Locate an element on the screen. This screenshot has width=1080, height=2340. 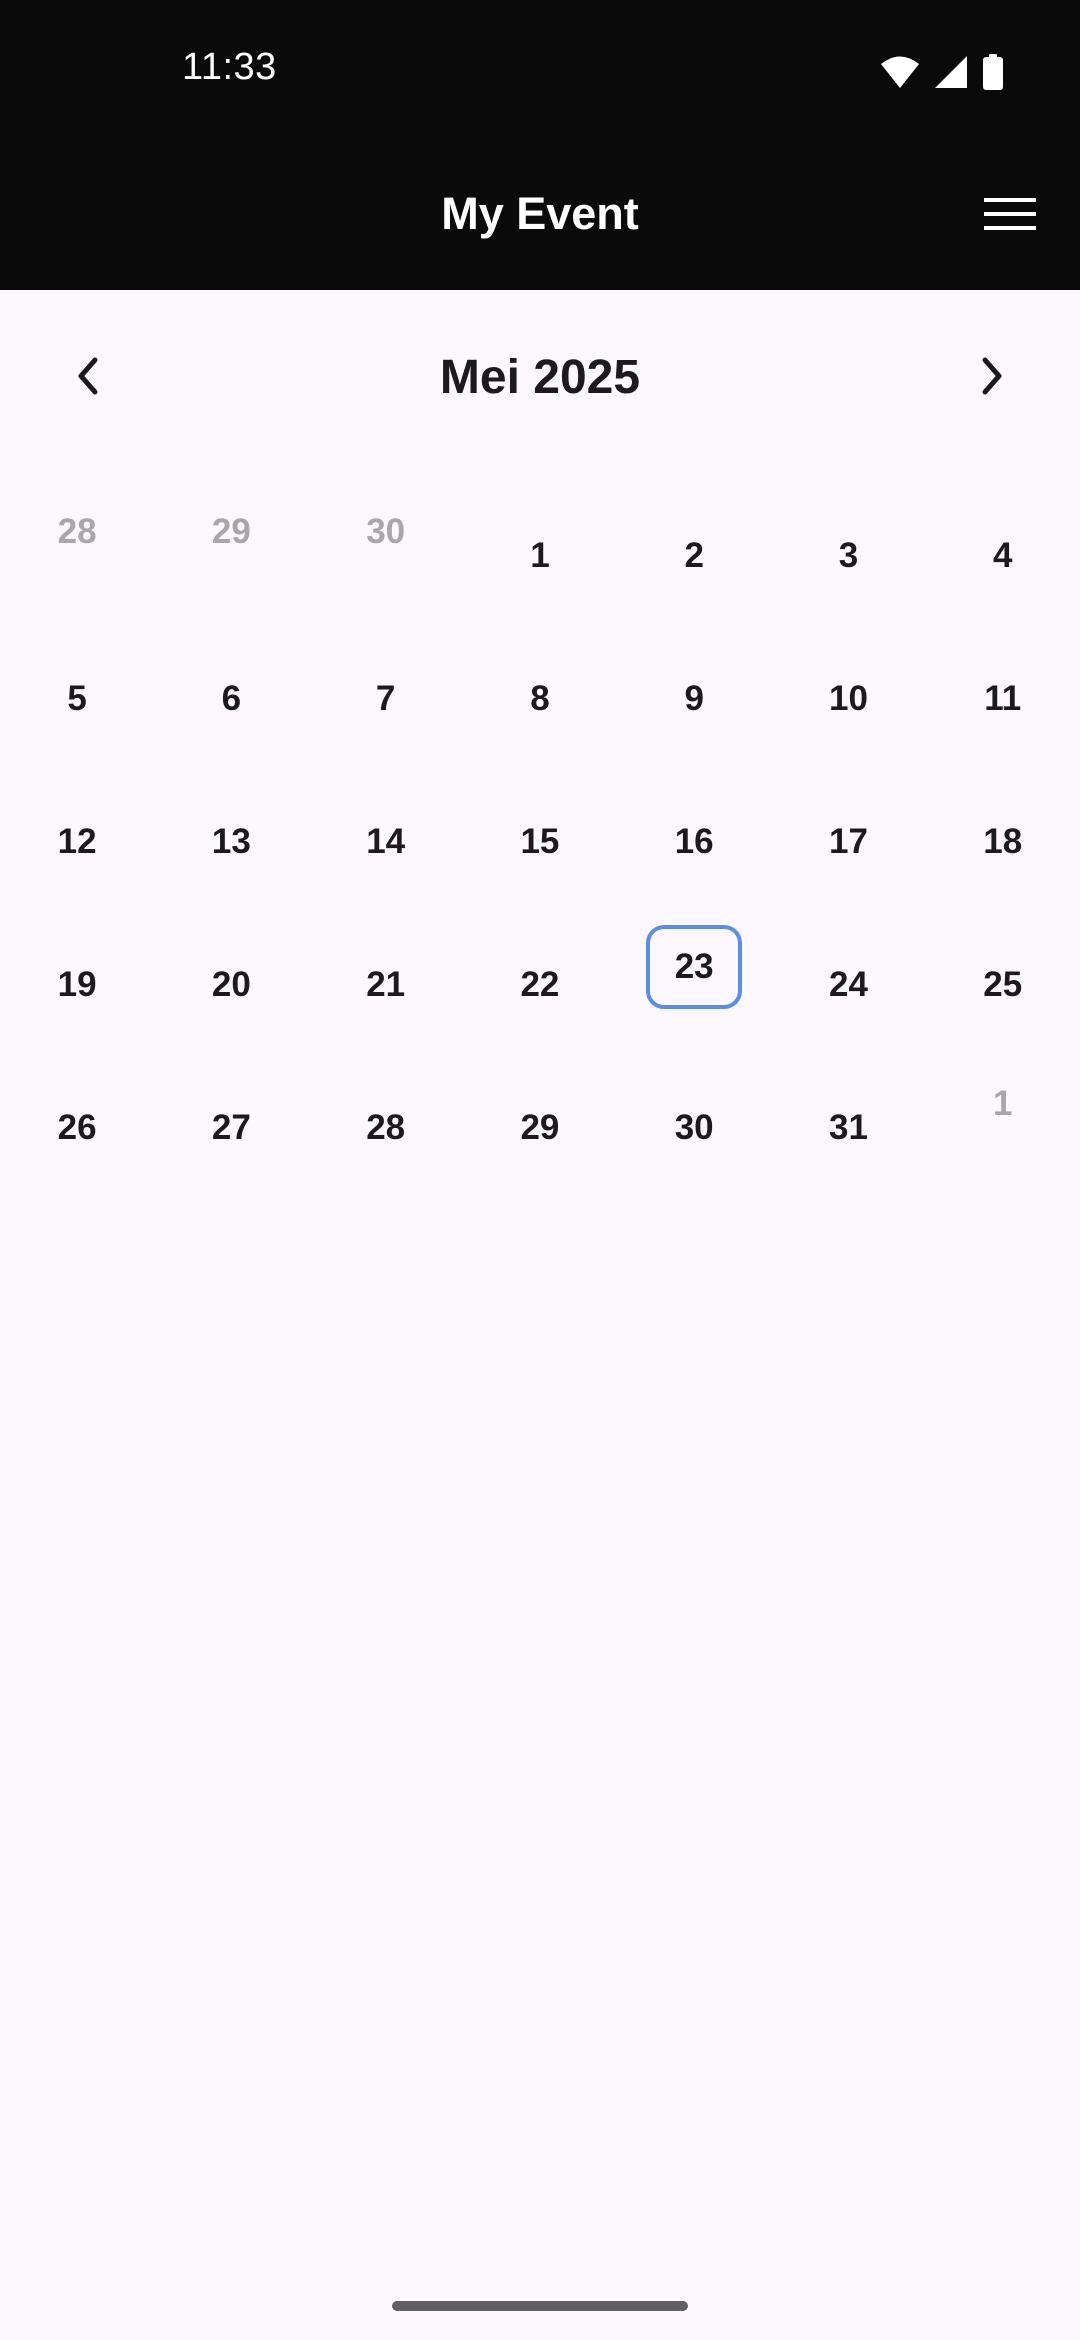
calendar-week-row: 12 13 14 15 16 17 18 is located at coordinates (540, 841).